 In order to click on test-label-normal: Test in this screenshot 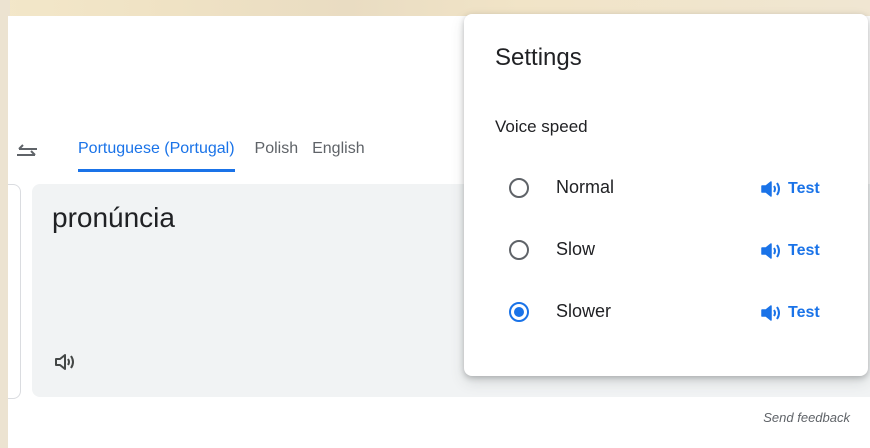, I will do `click(804, 188)`.